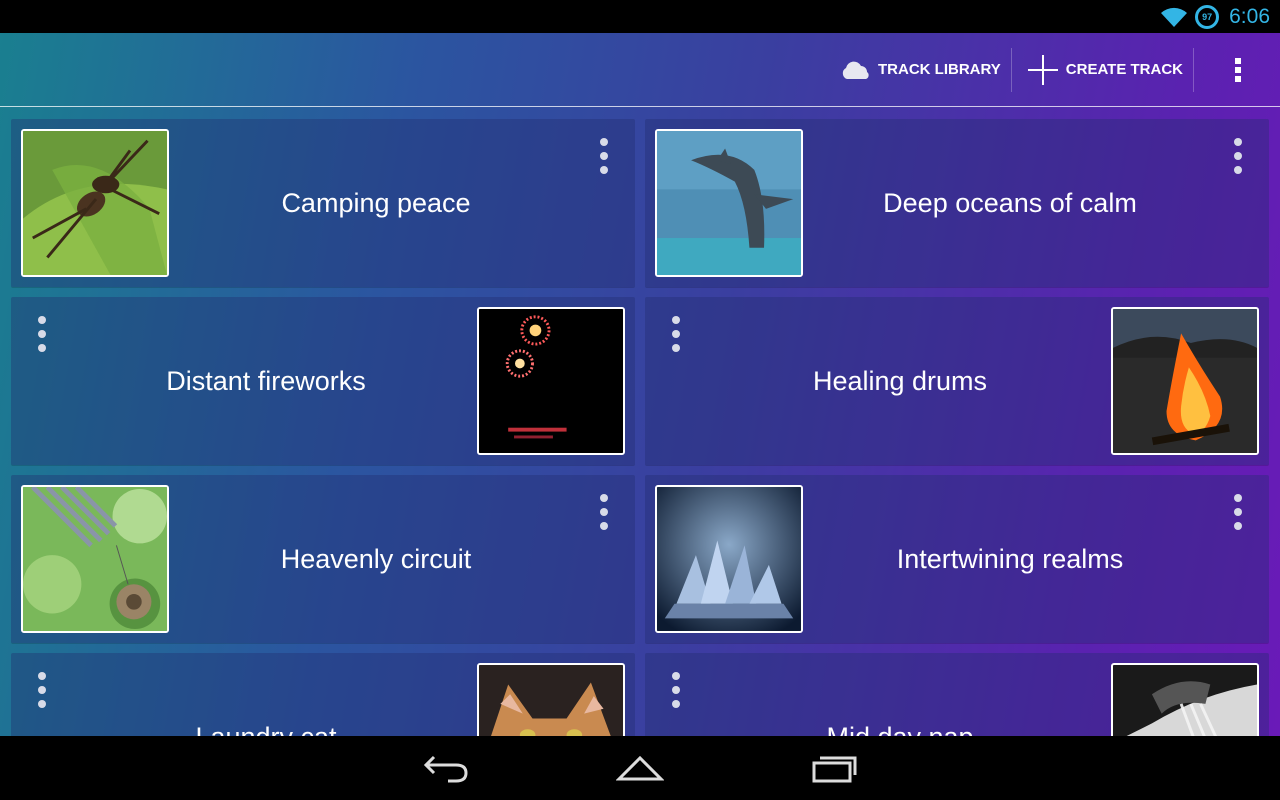 Image resolution: width=1280 pixels, height=800 pixels. I want to click on track-card: Deep oceans of calm, so click(957, 203).